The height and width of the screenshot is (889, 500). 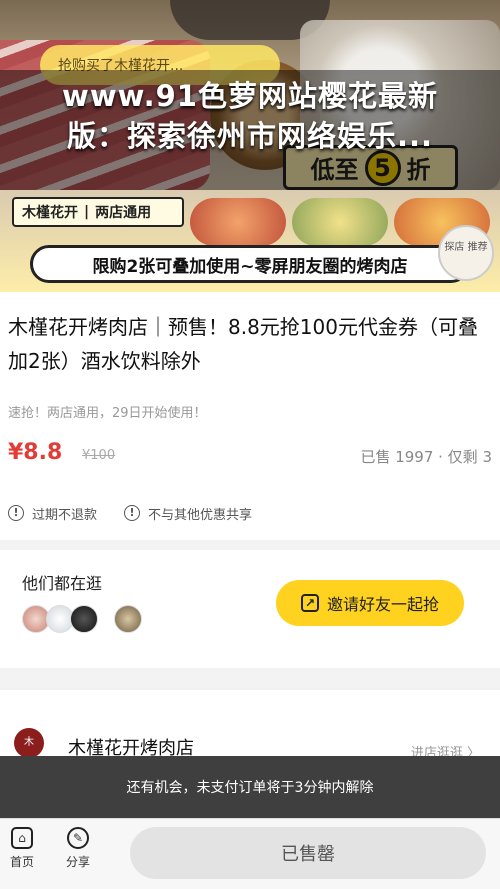 I want to click on policy-label: 不与其他优惠共享, so click(x=200, y=515).